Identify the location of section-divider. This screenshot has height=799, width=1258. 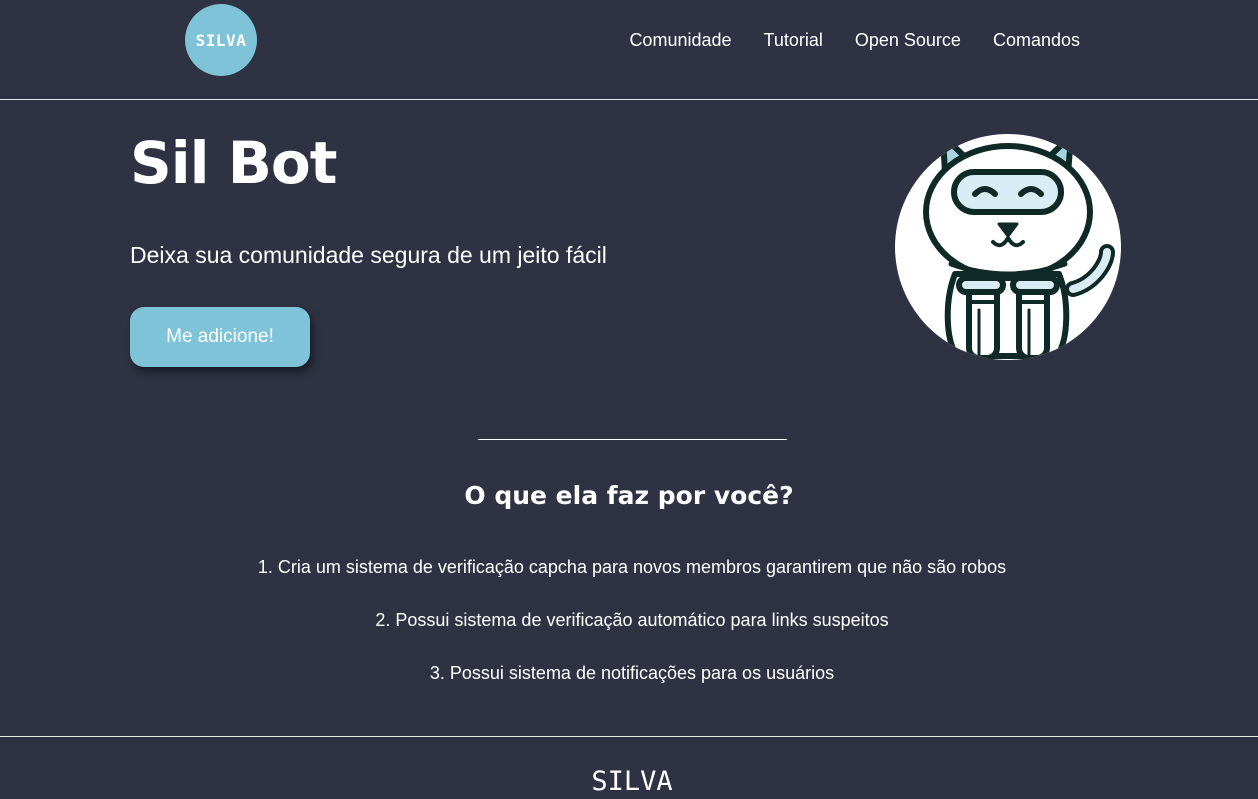
(632, 439).